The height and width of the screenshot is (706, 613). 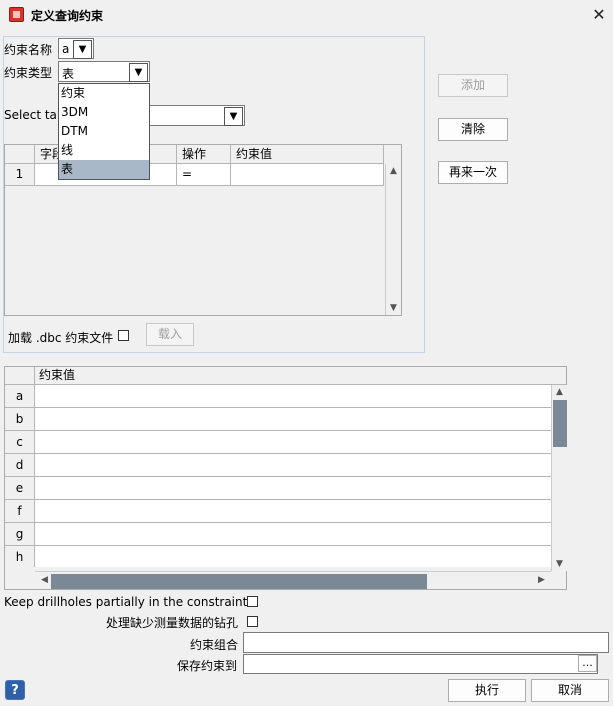 What do you see at coordinates (20, 465) in the screenshot?
I see `row-header: d` at bounding box center [20, 465].